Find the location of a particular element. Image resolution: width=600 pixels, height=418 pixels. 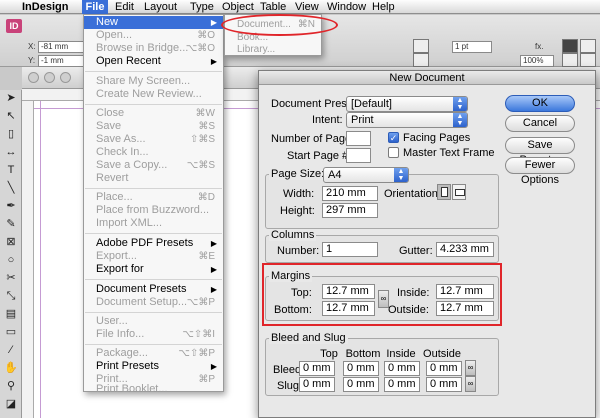

file-menu-file-info: File Info... ⌥⇧⌘I is located at coordinates (153, 334).